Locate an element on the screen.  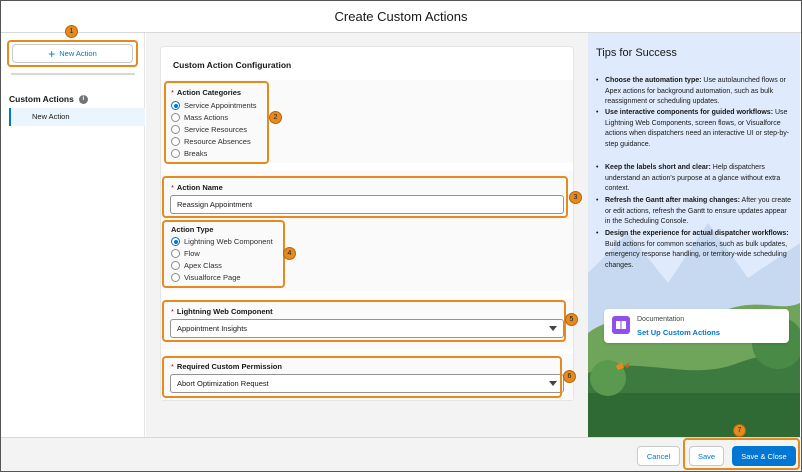
callout-badge-5: 5 is located at coordinates (571, 319).